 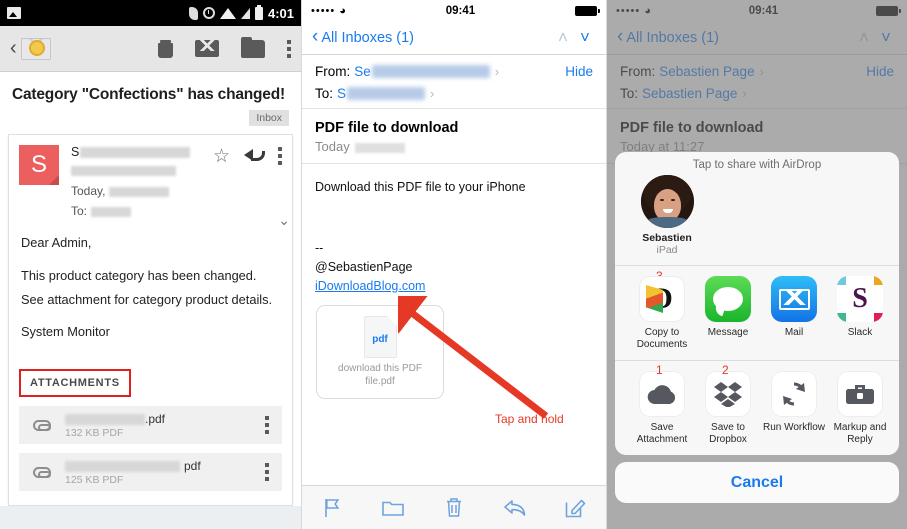 I want to click on signature-link: iDownloadBlog.com, so click(x=370, y=286).